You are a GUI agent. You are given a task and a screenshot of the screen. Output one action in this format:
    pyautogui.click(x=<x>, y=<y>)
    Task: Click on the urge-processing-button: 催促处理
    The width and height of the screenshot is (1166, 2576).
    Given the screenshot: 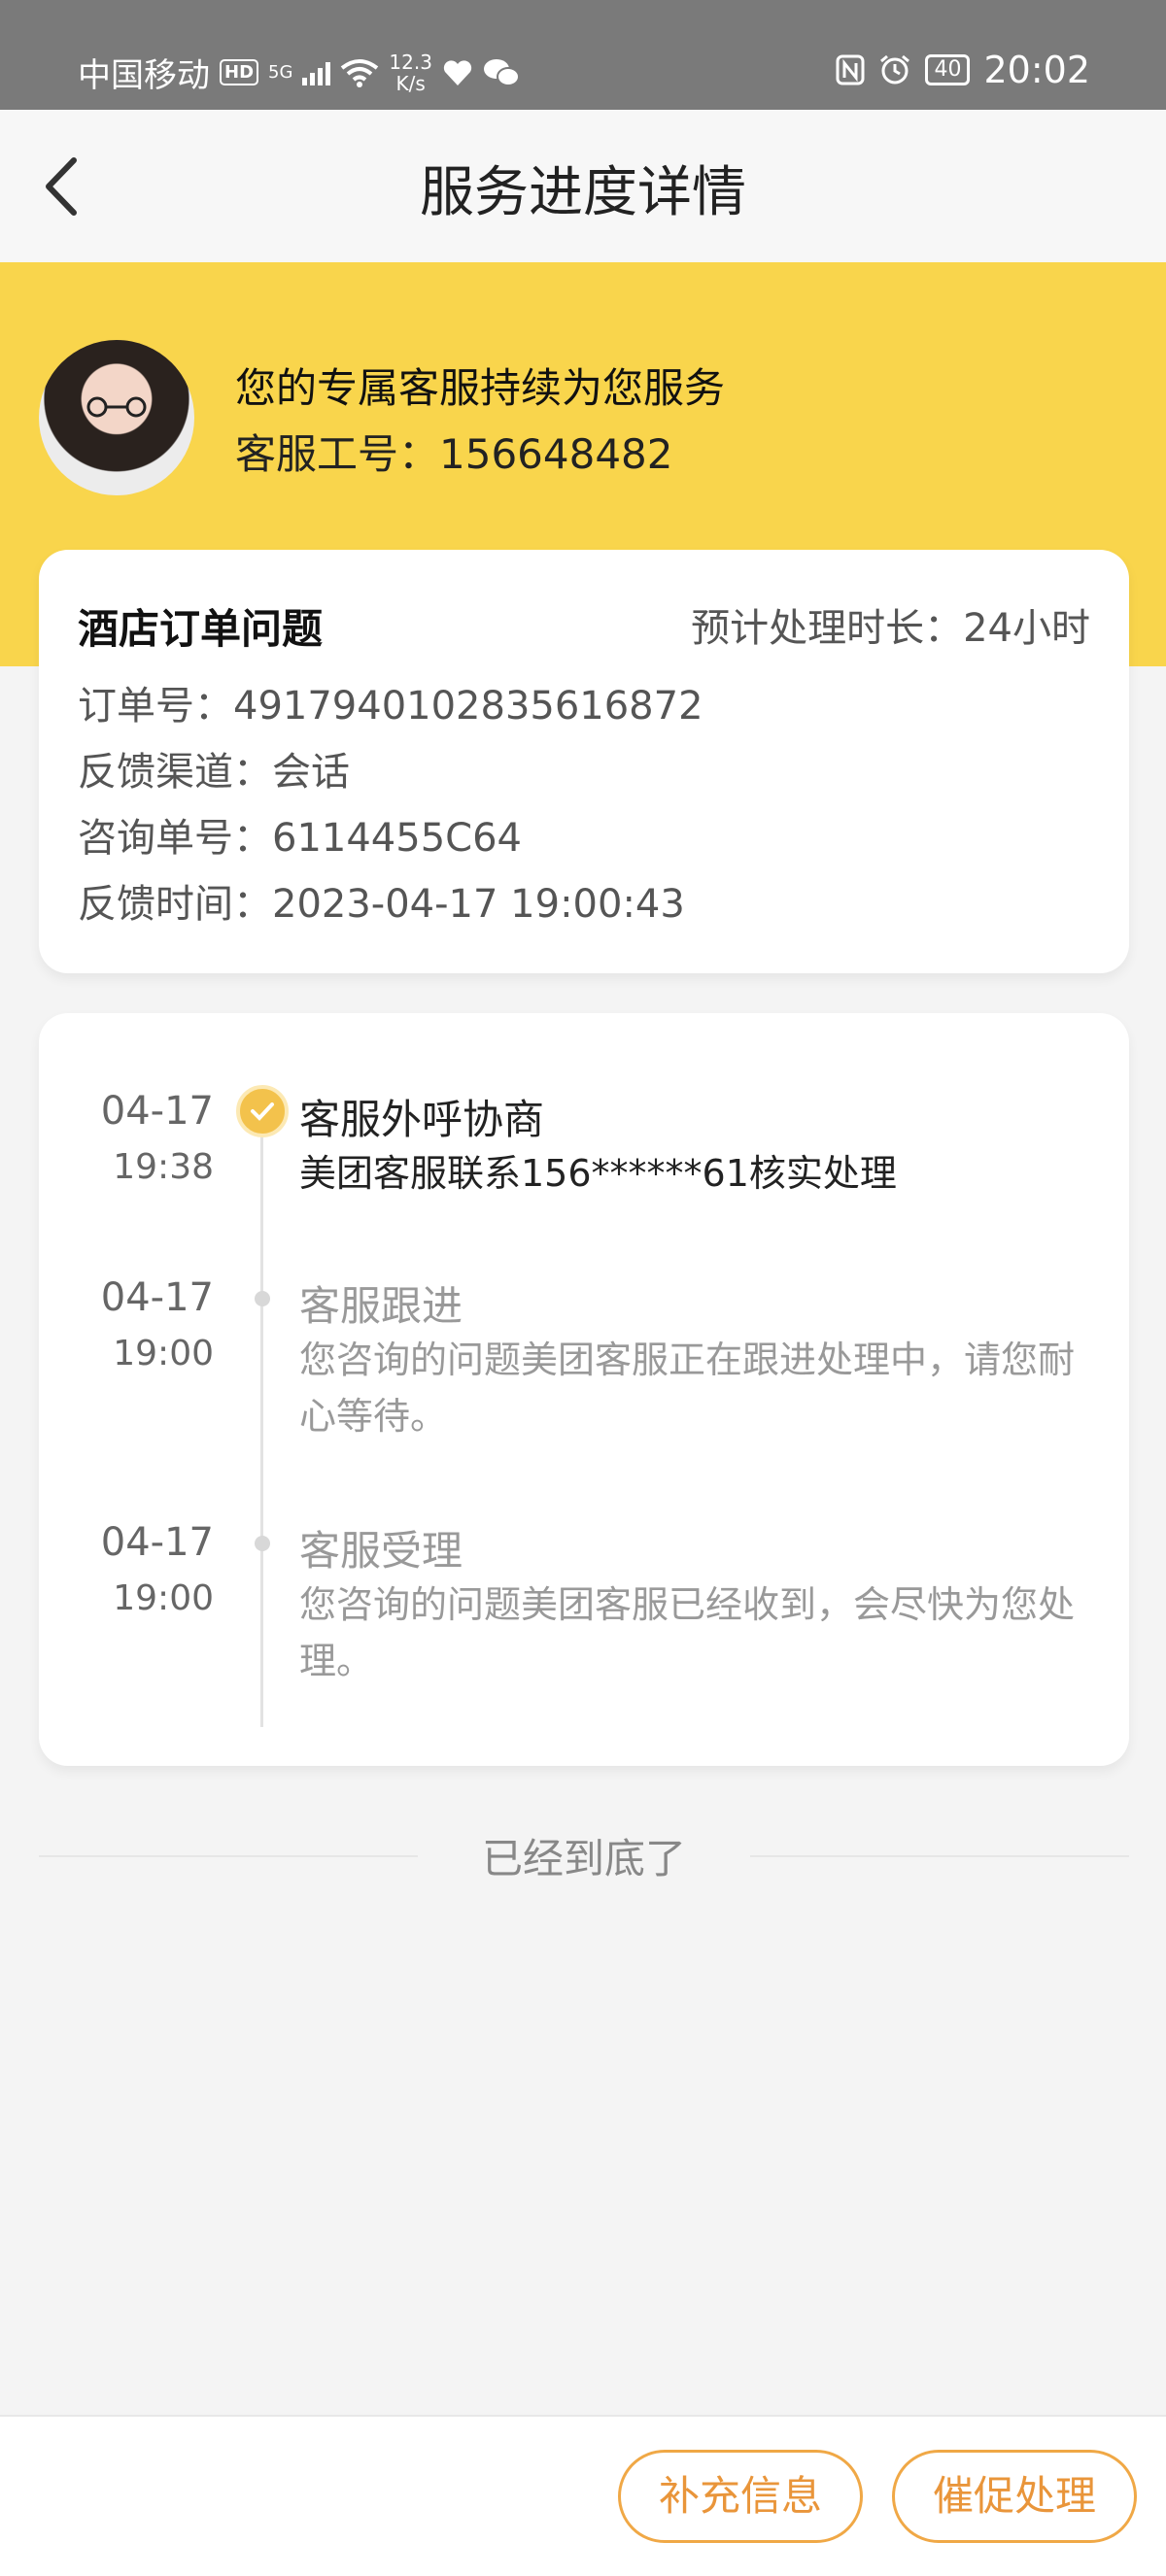 What is the action you would take?
    pyautogui.click(x=1014, y=2496)
    